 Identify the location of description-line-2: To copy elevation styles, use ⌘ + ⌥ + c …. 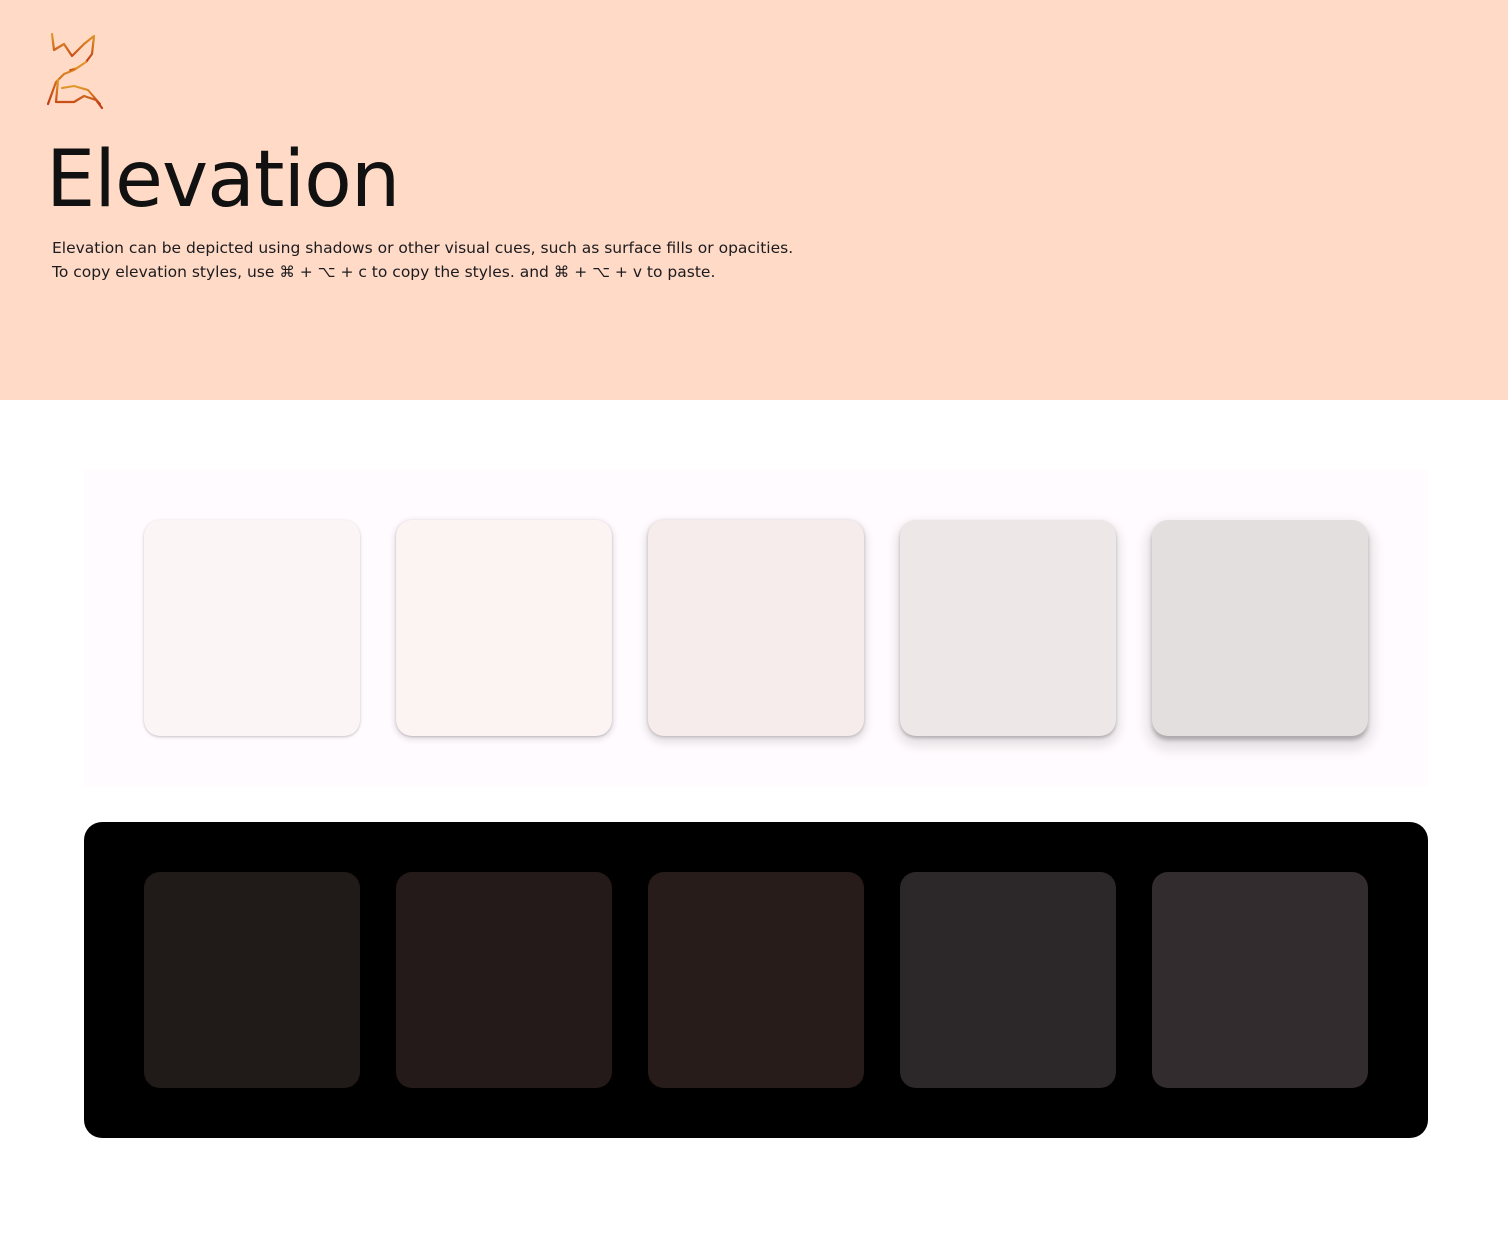
(384, 272).